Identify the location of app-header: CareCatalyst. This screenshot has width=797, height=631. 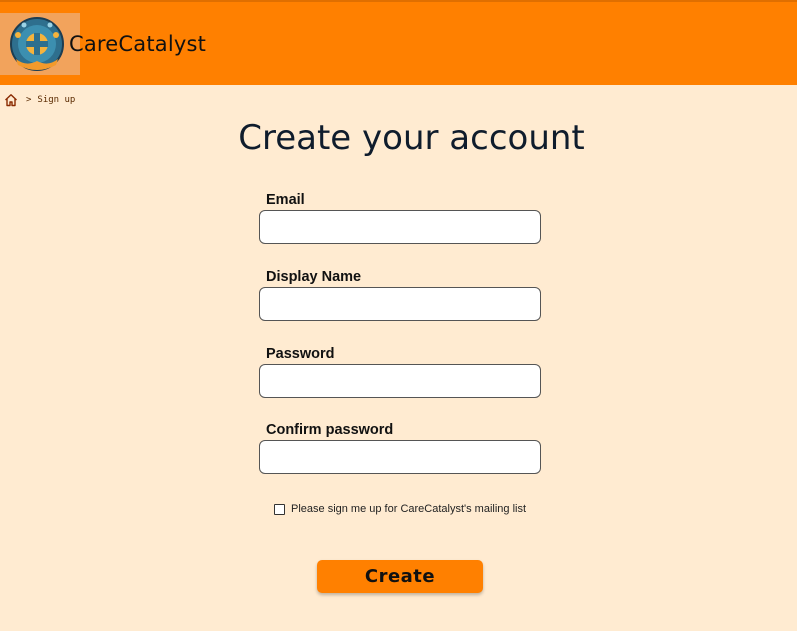
(398, 42).